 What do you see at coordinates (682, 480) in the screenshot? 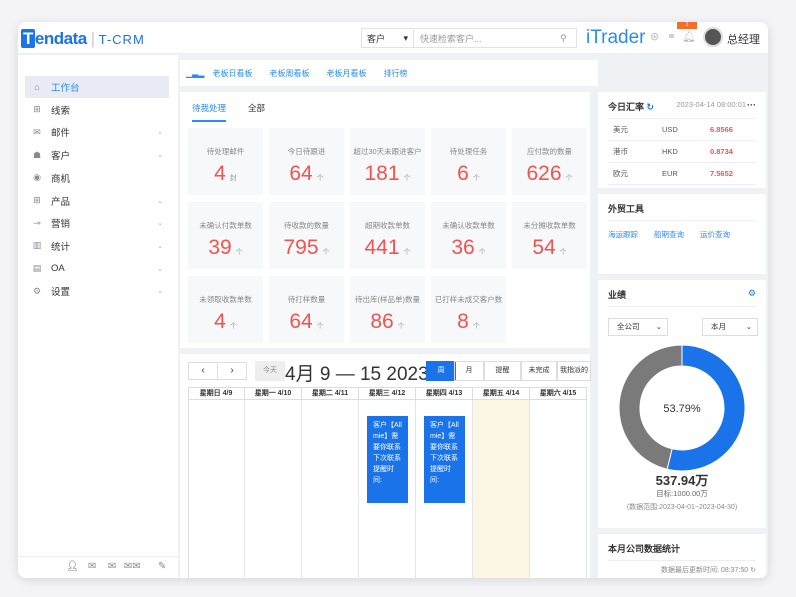
I see `performance-amount: 537.94万` at bounding box center [682, 480].